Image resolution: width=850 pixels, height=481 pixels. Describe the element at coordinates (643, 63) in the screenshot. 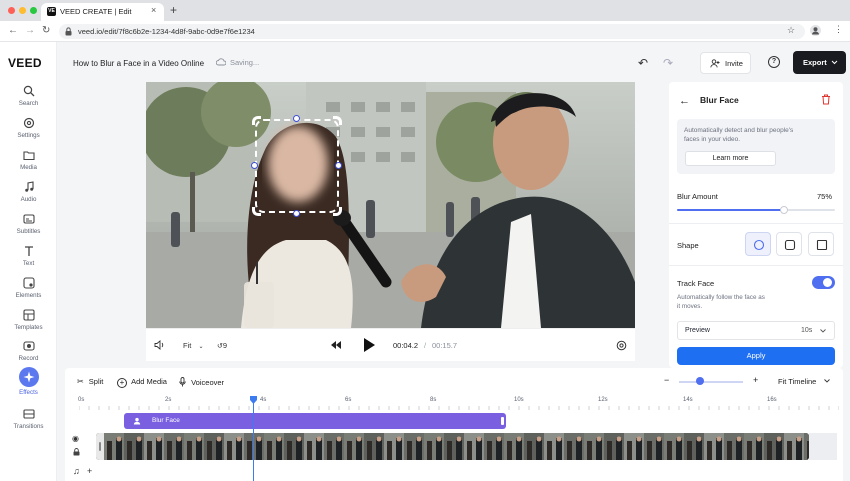

I see `undo-icon: ↶` at that location.